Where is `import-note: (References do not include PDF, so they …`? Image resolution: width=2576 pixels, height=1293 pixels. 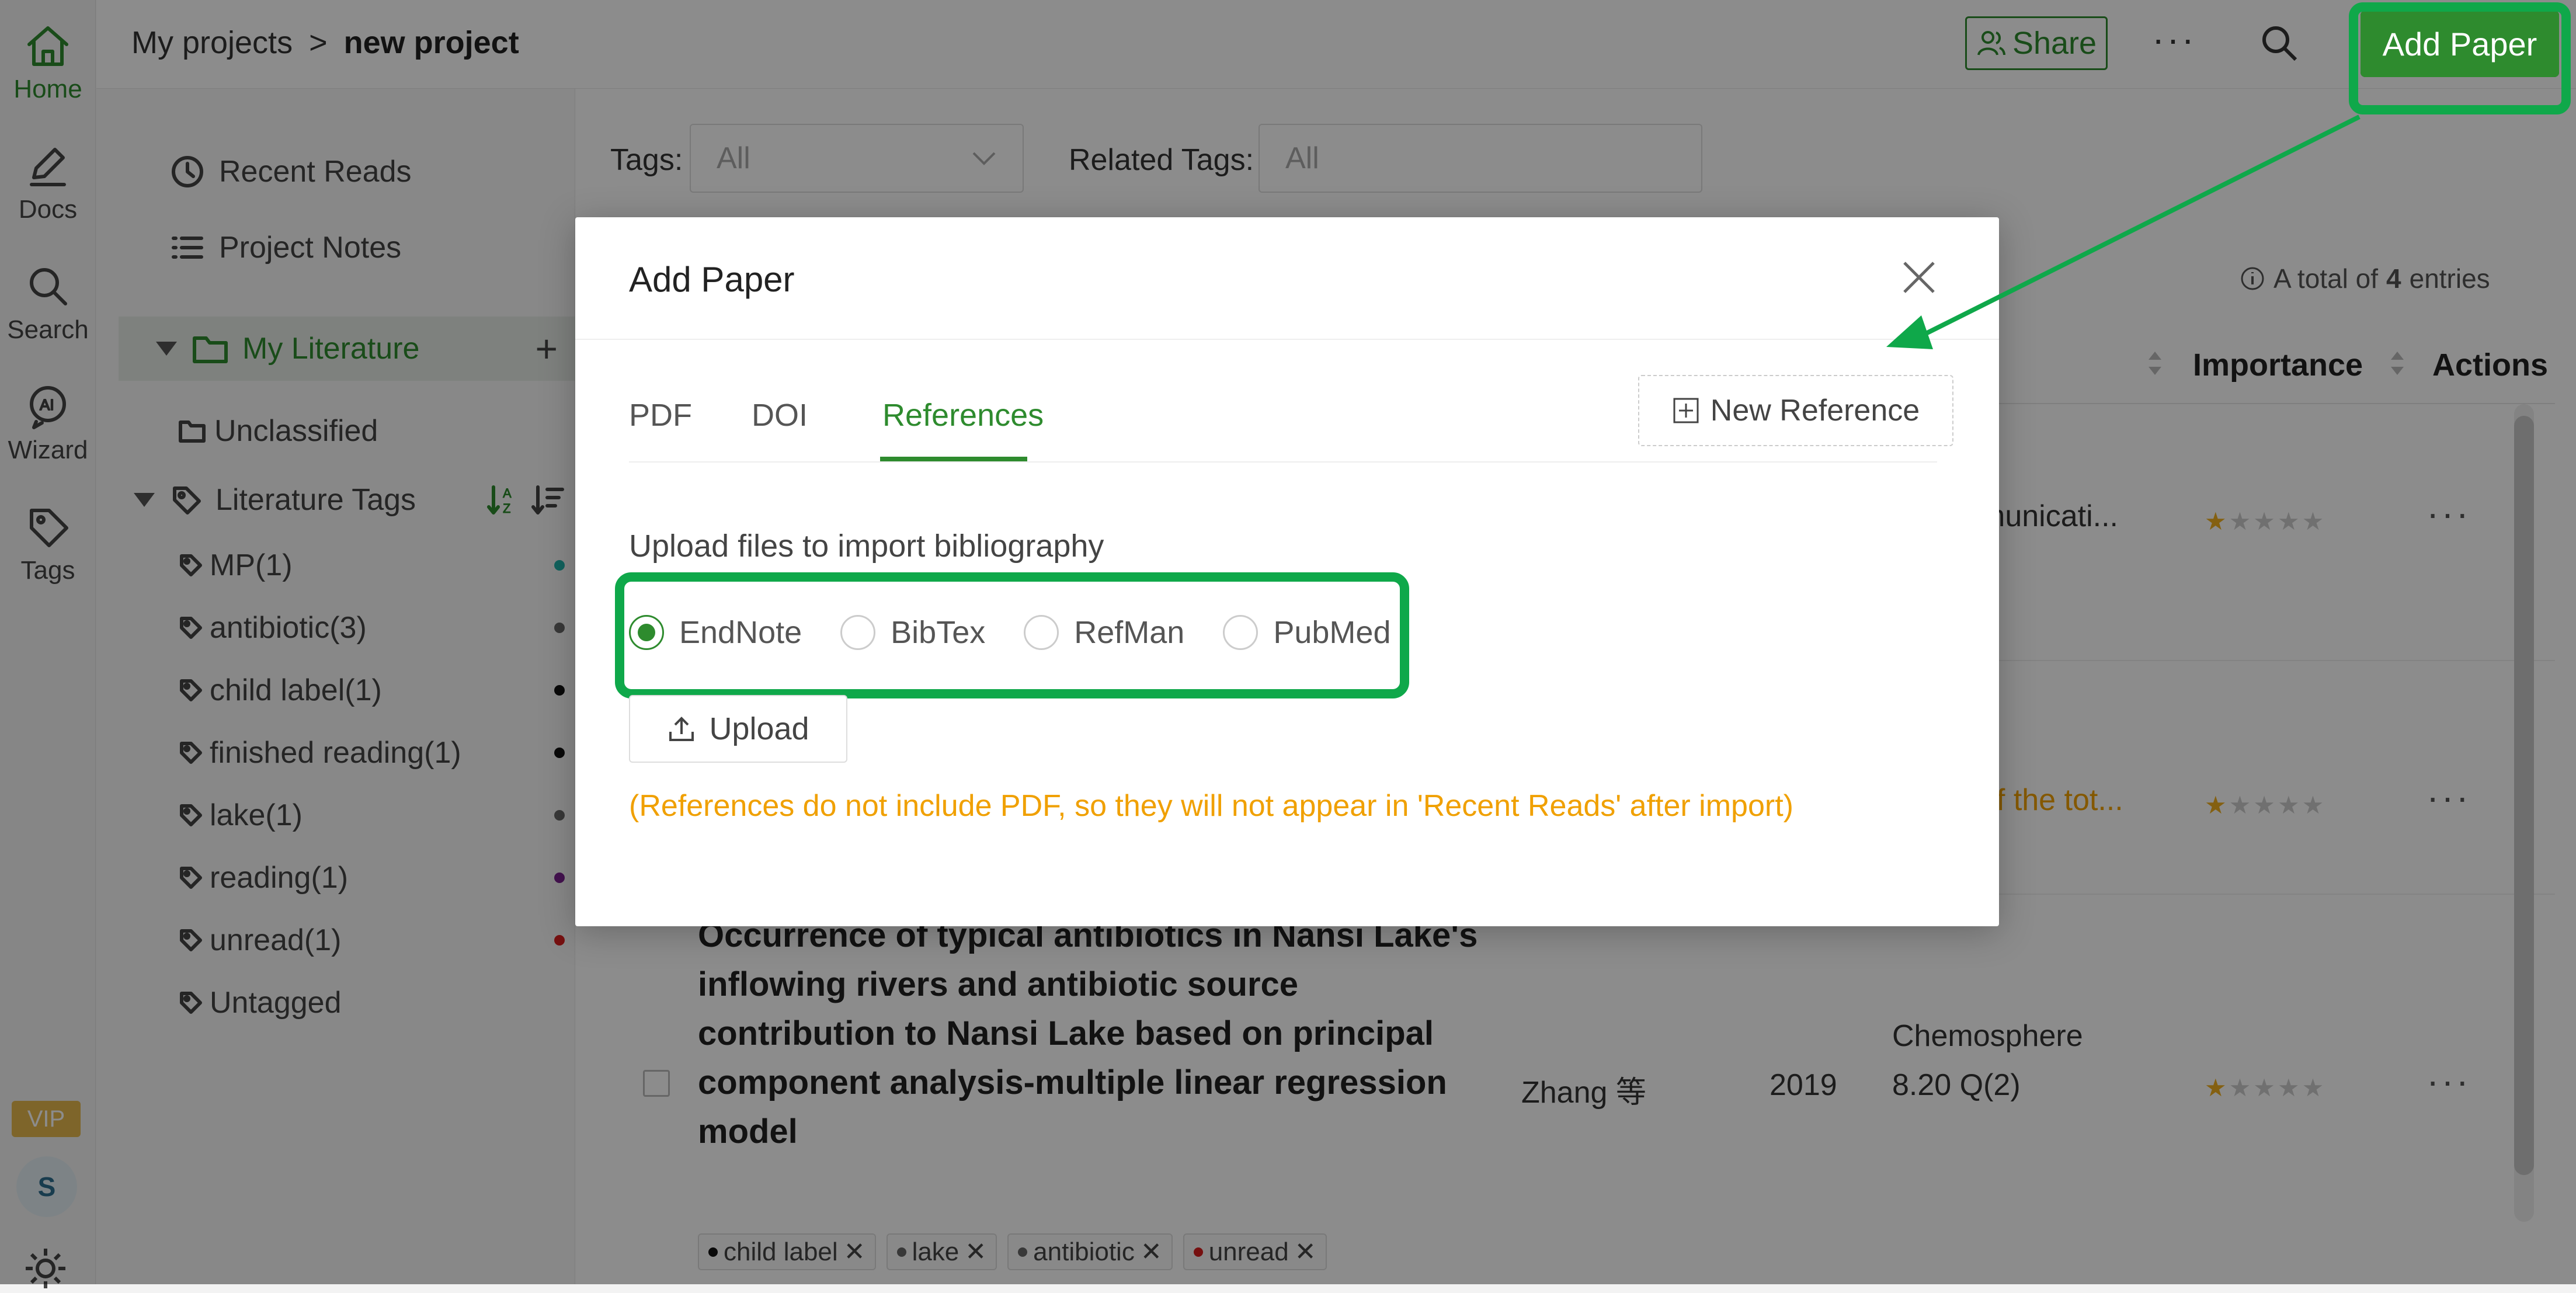 import-note: (References do not include PDF, so they … is located at coordinates (1211, 806).